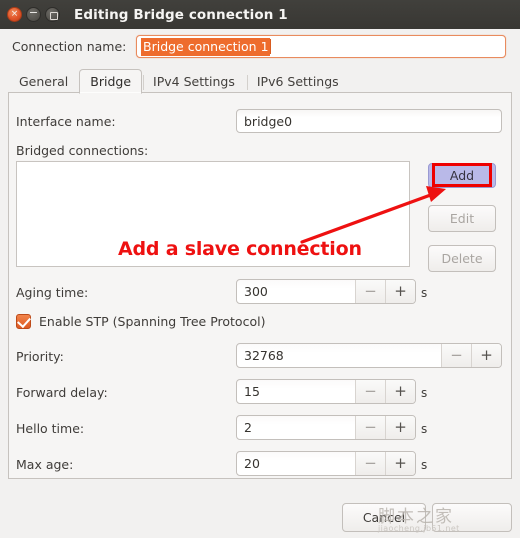 This screenshot has height=538, width=520. I want to click on enable-stp-checkbox, so click(23, 321).